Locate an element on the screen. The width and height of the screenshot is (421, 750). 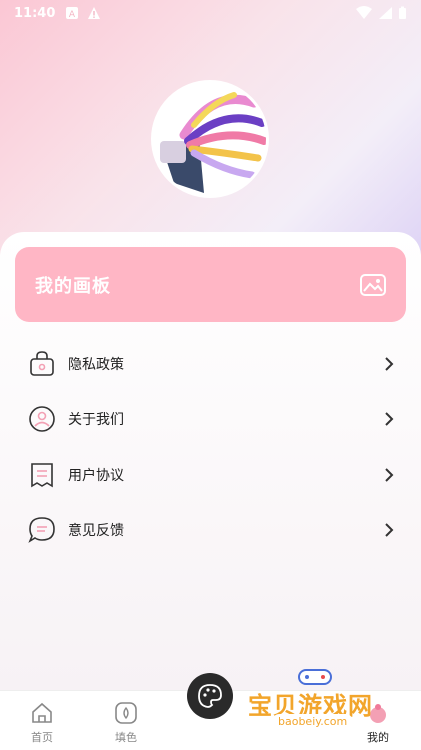
menu-item-privacy: 隐私政策 is located at coordinates (211, 364).